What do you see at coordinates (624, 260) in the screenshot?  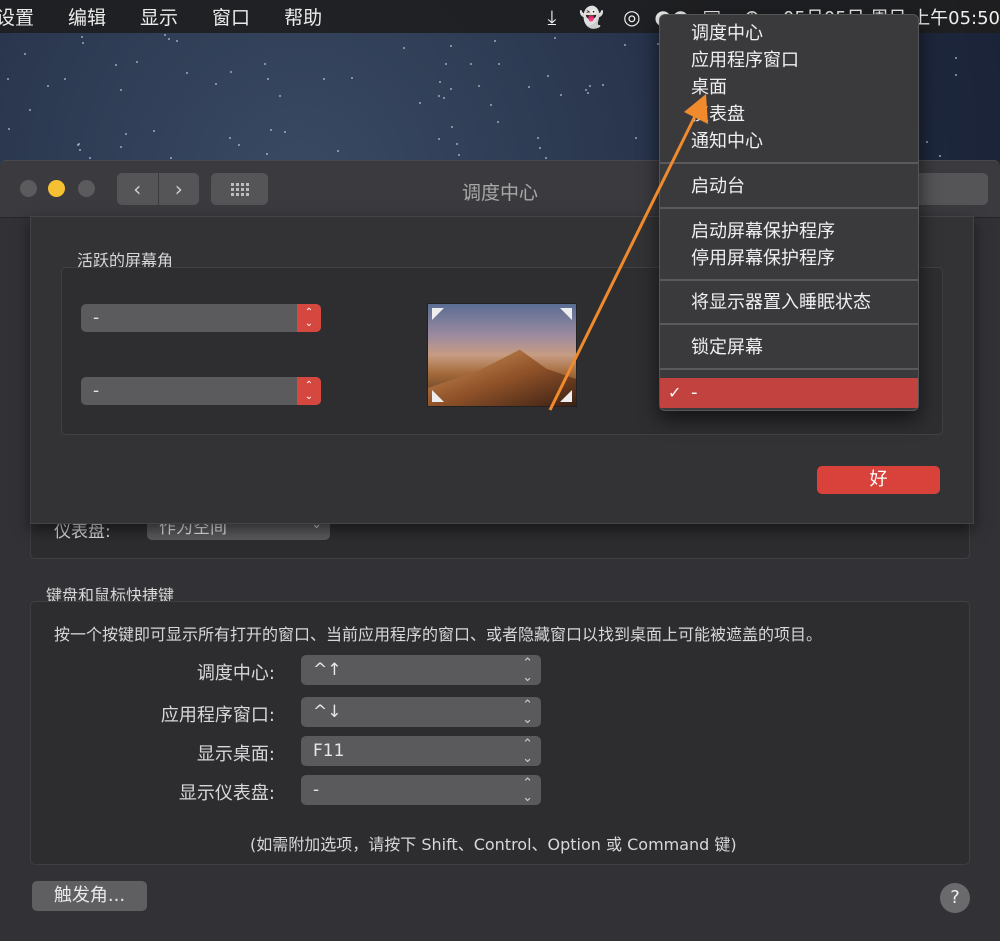 I see `annotation-arrow-line` at bounding box center [624, 260].